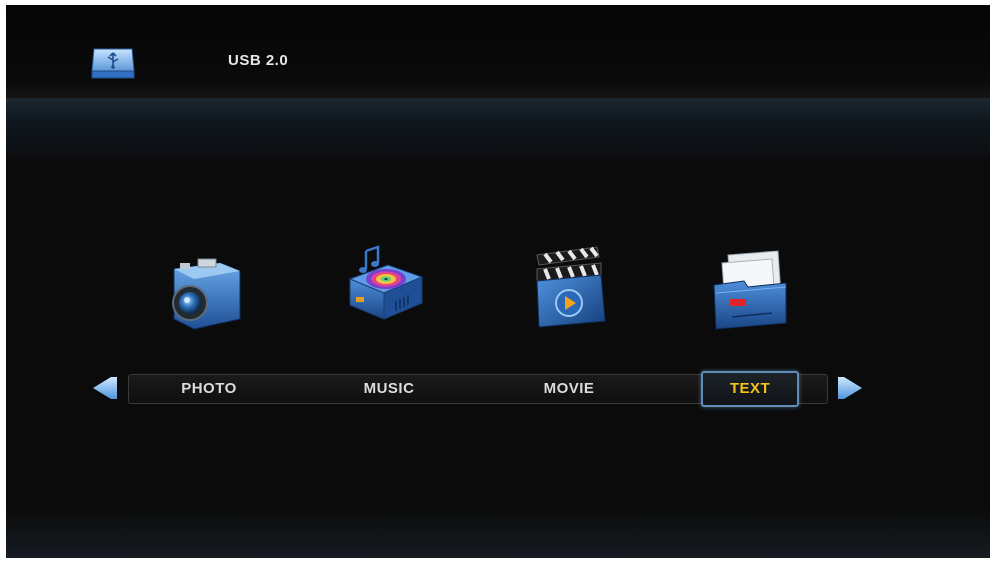 This screenshot has width=996, height=565. Describe the element at coordinates (478, 389) in the screenshot. I see `media-menu-bar: PHOTO MUSIC MOVIE TEXT` at that location.